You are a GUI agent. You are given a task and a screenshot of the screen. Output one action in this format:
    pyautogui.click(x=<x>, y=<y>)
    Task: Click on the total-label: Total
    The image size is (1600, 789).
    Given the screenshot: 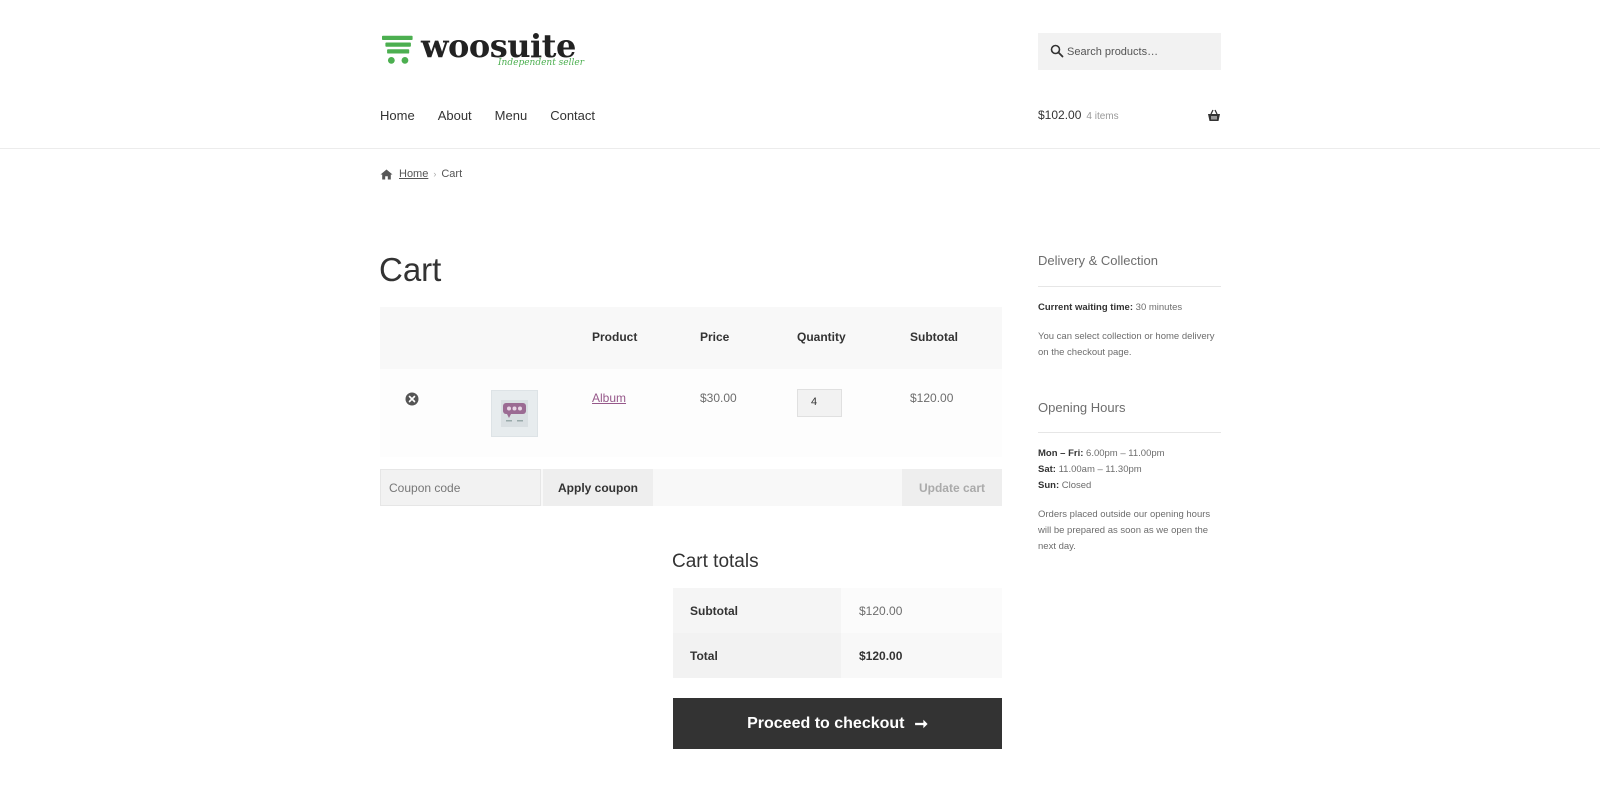 What is the action you would take?
    pyautogui.click(x=704, y=656)
    